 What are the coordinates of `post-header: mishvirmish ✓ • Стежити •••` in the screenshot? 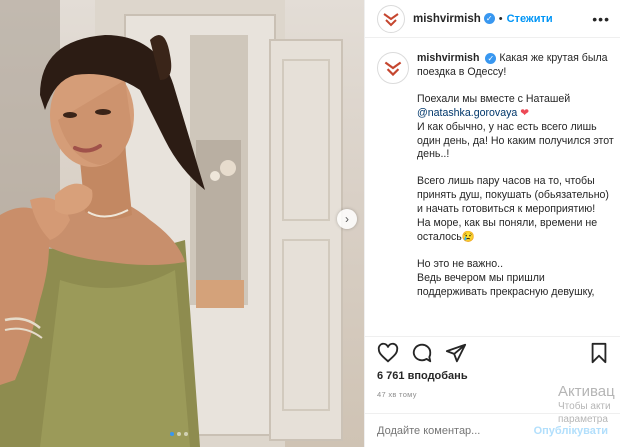 It's located at (492, 19).